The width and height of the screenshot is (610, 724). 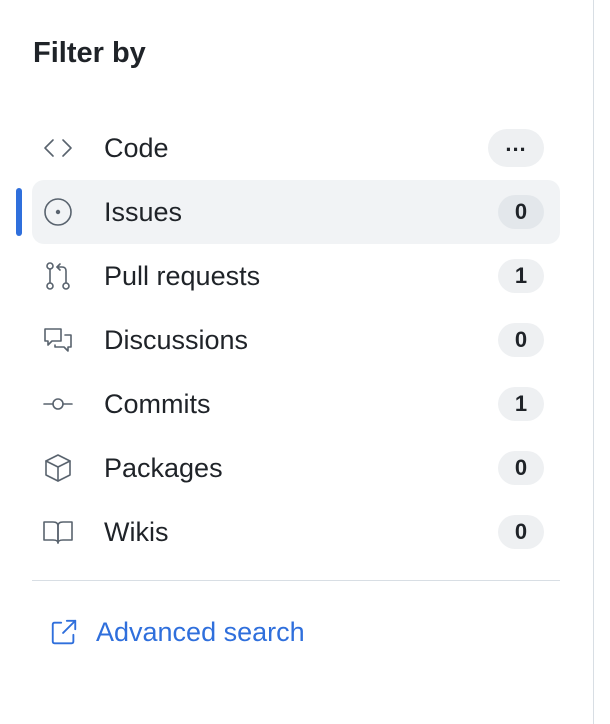 I want to click on filter-title: Filter by, so click(x=89, y=53).